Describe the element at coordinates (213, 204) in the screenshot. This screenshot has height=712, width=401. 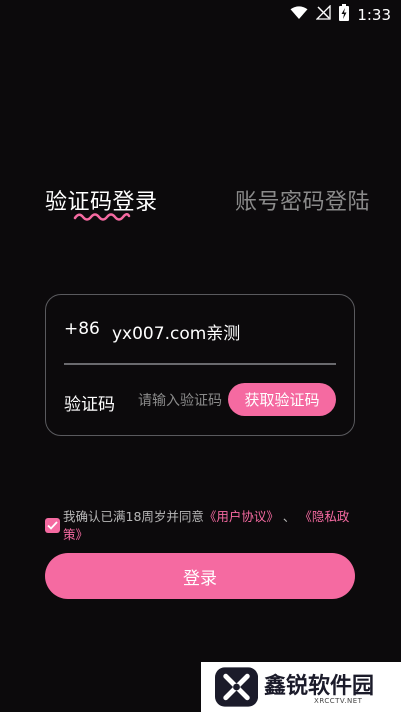
I see `login-tabs: 验证码登录 账号密码登陆` at that location.